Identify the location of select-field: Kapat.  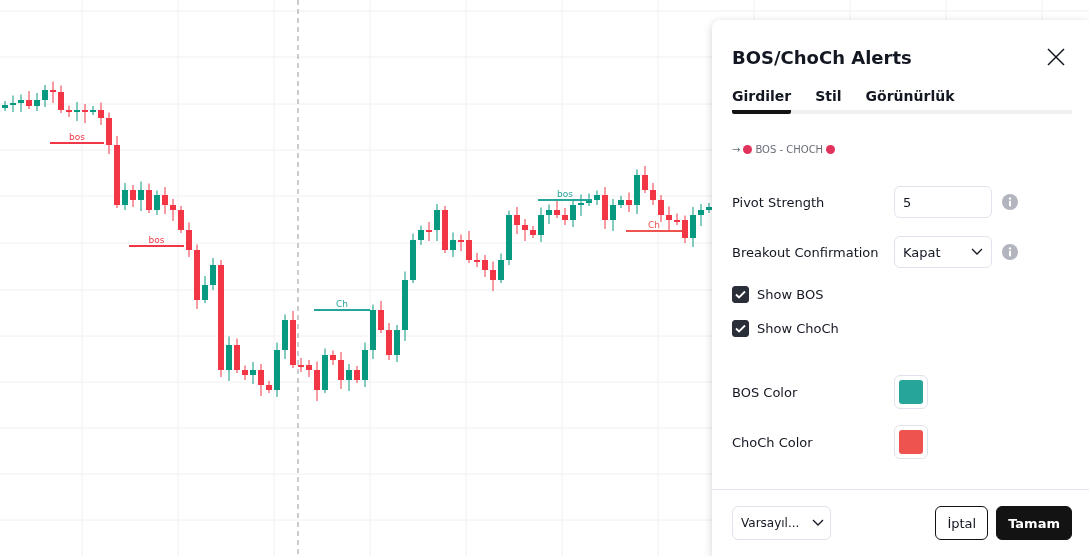
(943, 252).